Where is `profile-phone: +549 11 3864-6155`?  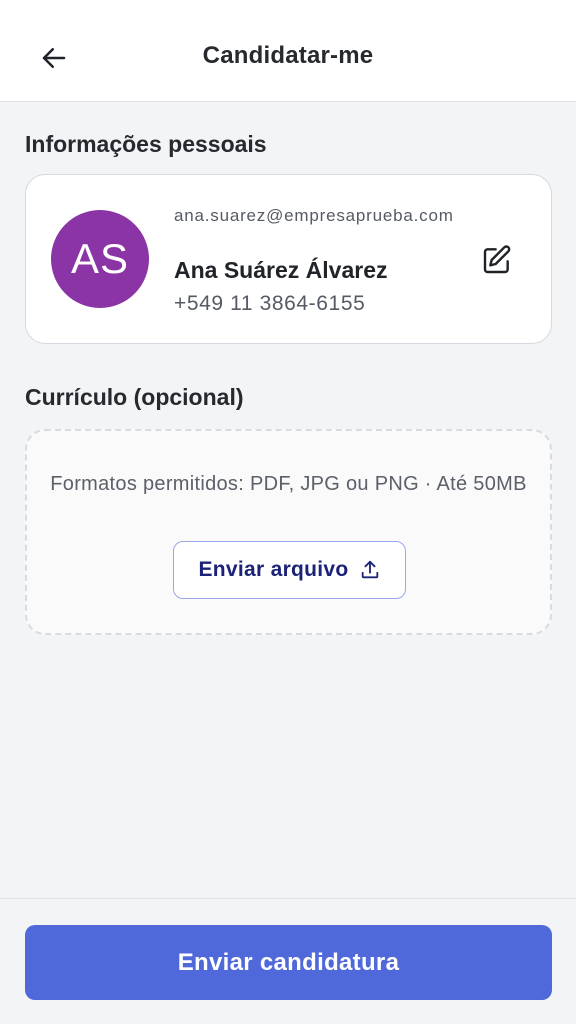
profile-phone: +549 11 3864-6155 is located at coordinates (270, 303).